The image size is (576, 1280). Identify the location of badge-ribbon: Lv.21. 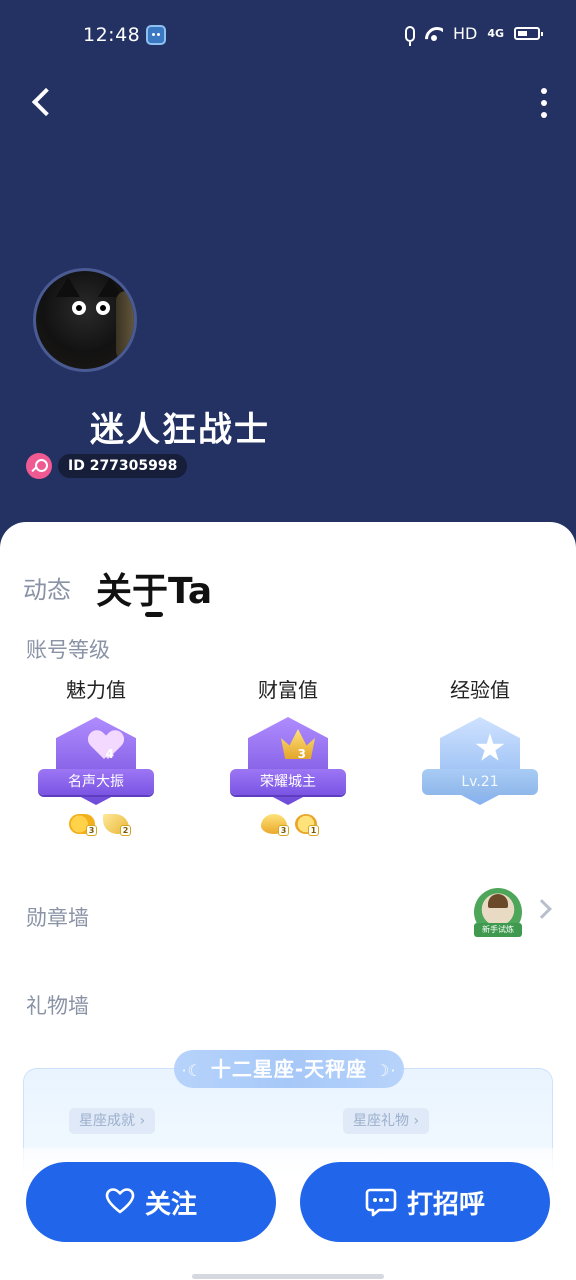
(480, 782).